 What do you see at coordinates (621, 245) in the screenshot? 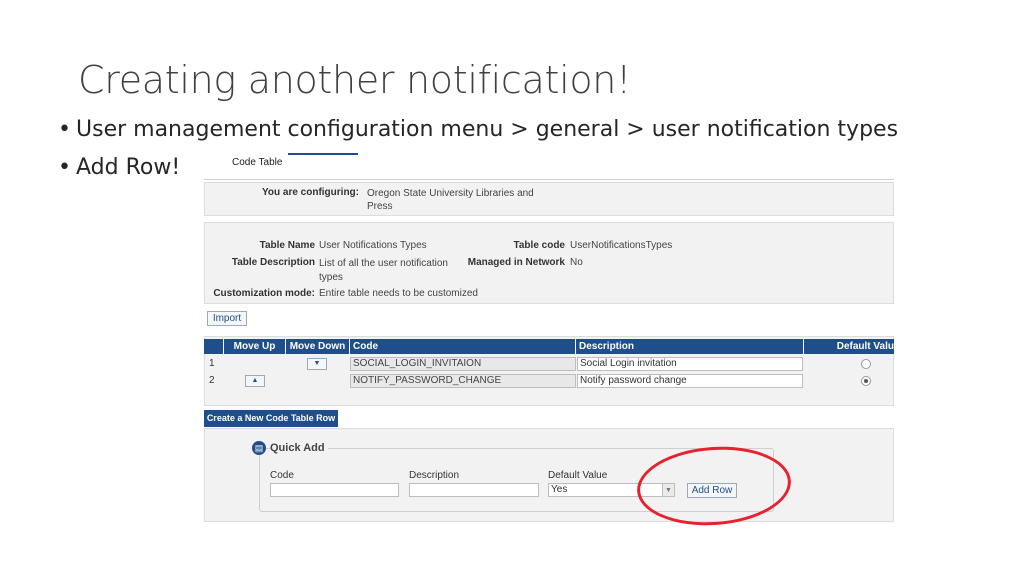
I see `table-code-value: UserNotificationsTypes` at bounding box center [621, 245].